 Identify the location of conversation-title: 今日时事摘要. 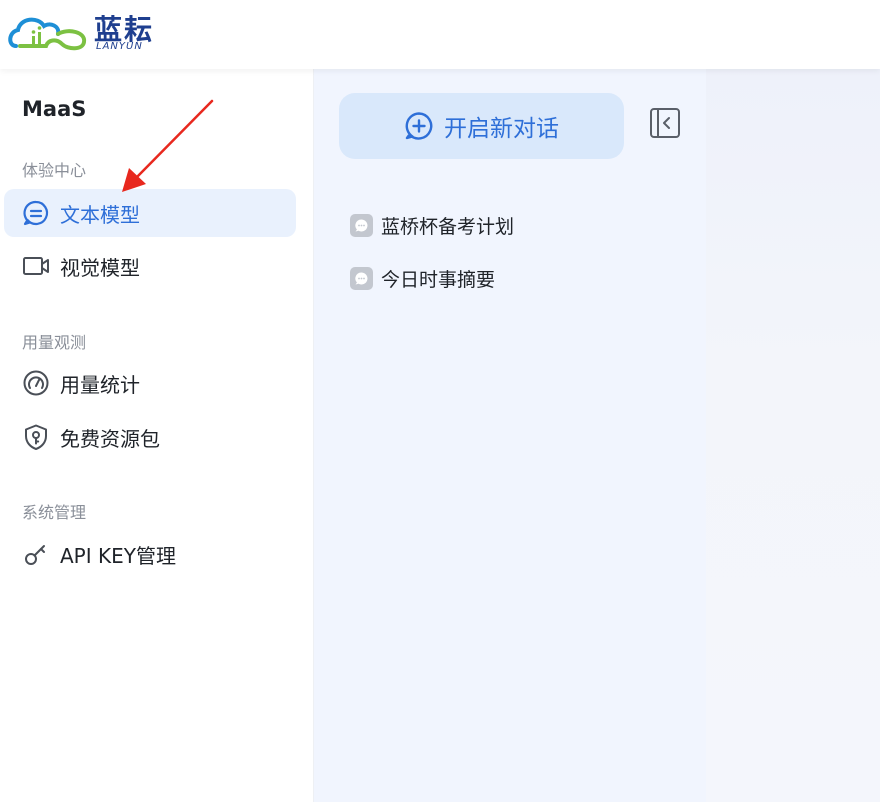
(438, 279).